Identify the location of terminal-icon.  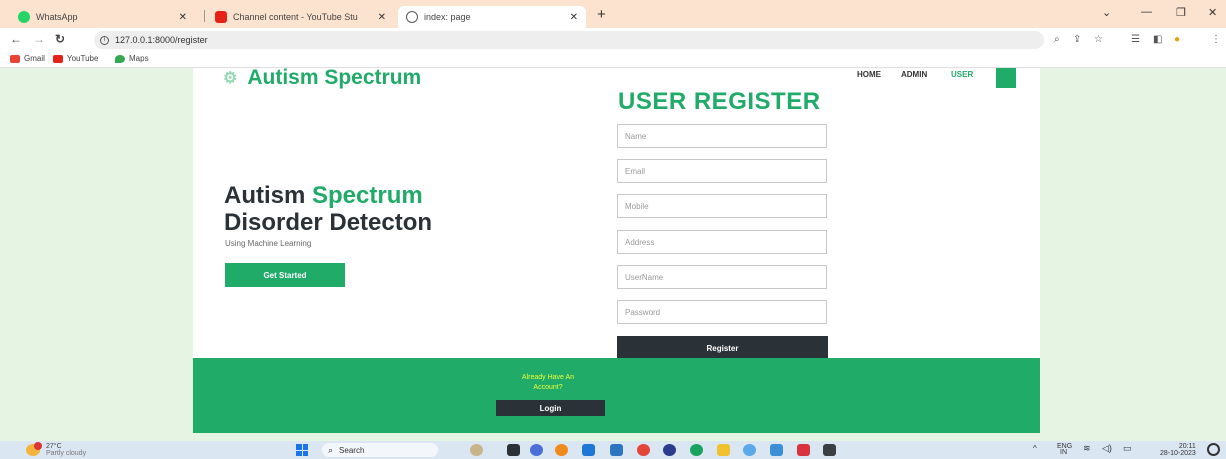
(829, 450).